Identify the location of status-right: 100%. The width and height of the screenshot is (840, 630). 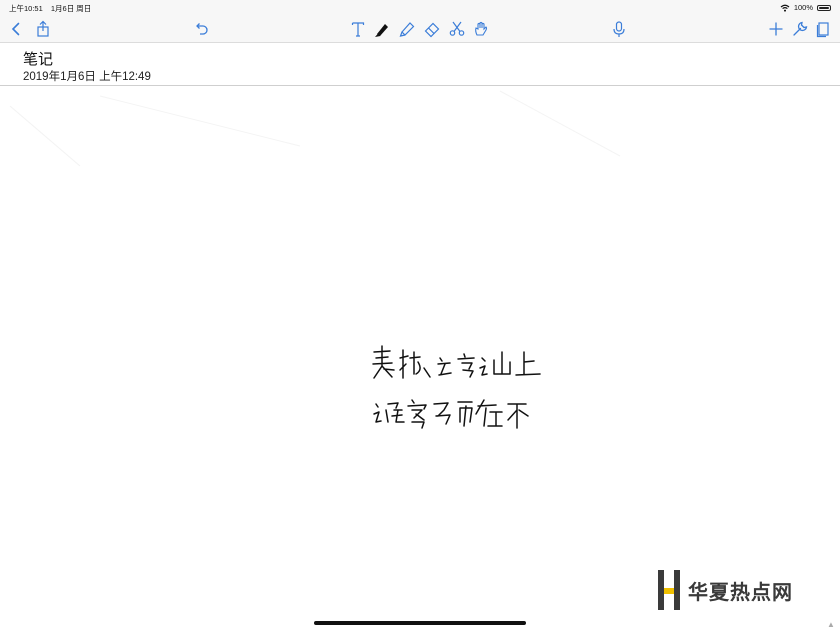
(805, 7).